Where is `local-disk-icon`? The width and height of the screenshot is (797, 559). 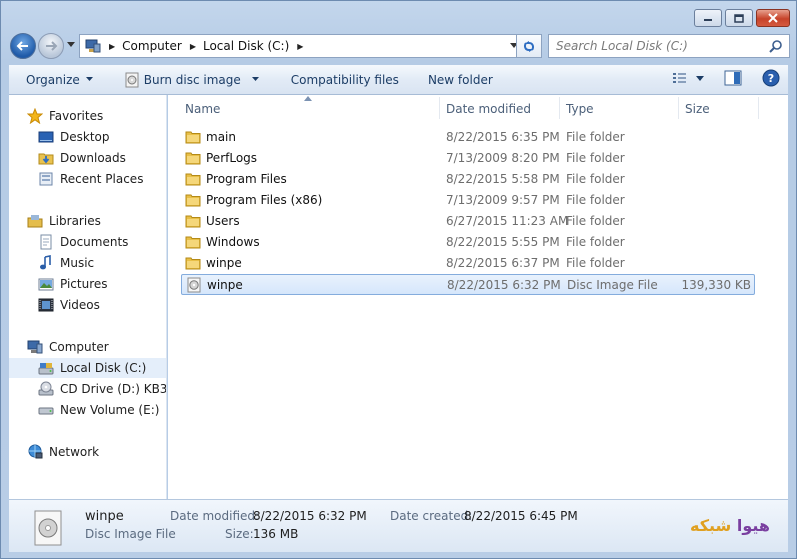
local-disk-icon is located at coordinates (46, 369).